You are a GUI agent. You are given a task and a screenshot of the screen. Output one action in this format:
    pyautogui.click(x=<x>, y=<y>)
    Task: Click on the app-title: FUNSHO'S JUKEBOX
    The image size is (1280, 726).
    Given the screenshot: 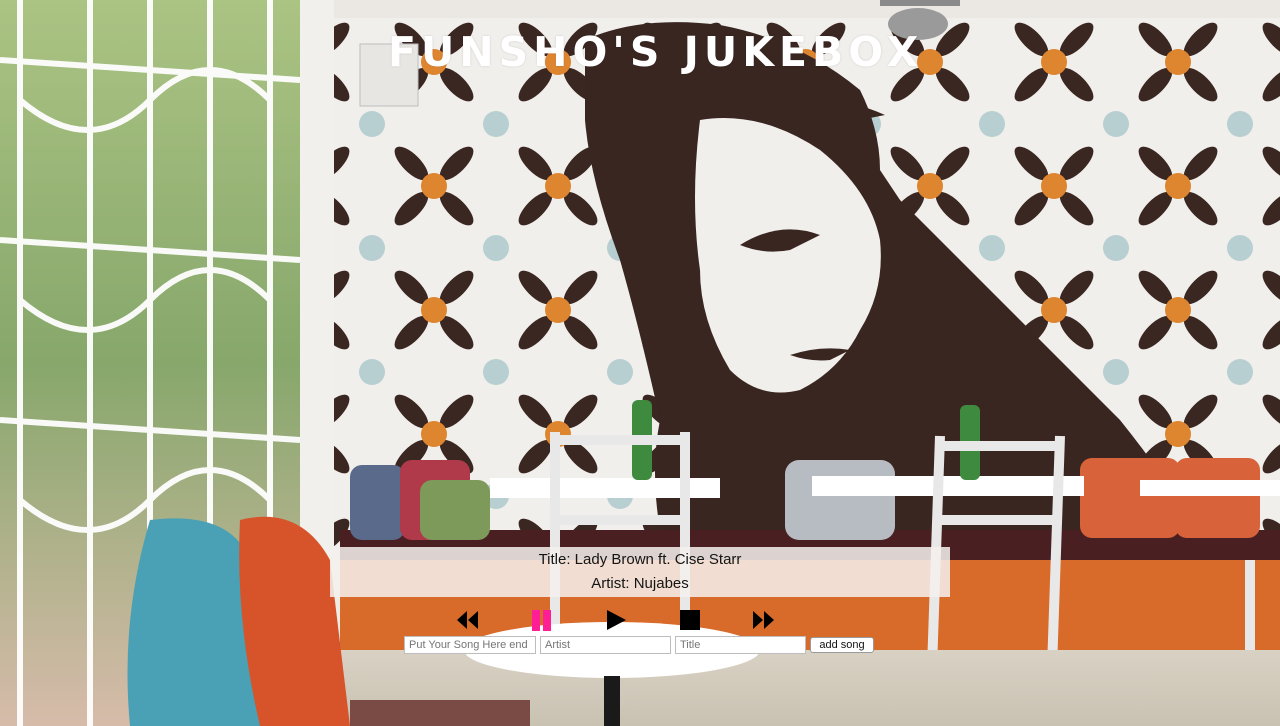 What is the action you would take?
    pyautogui.click(x=656, y=52)
    